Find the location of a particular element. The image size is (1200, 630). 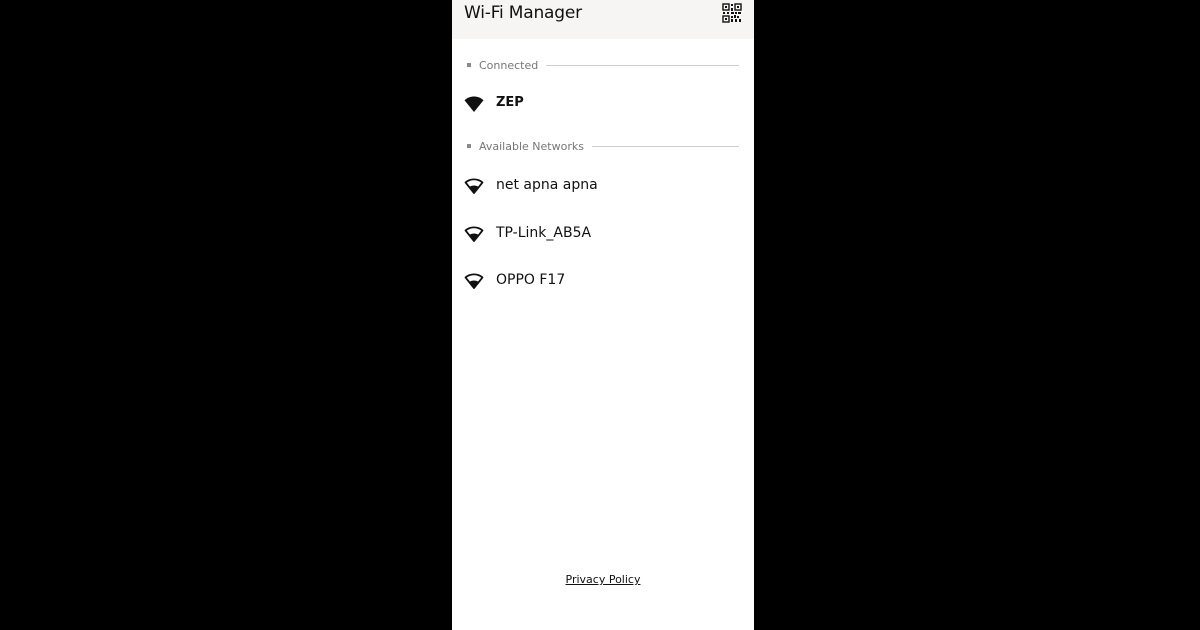

privacy-policy-link: Privacy Policy is located at coordinates (603, 579).